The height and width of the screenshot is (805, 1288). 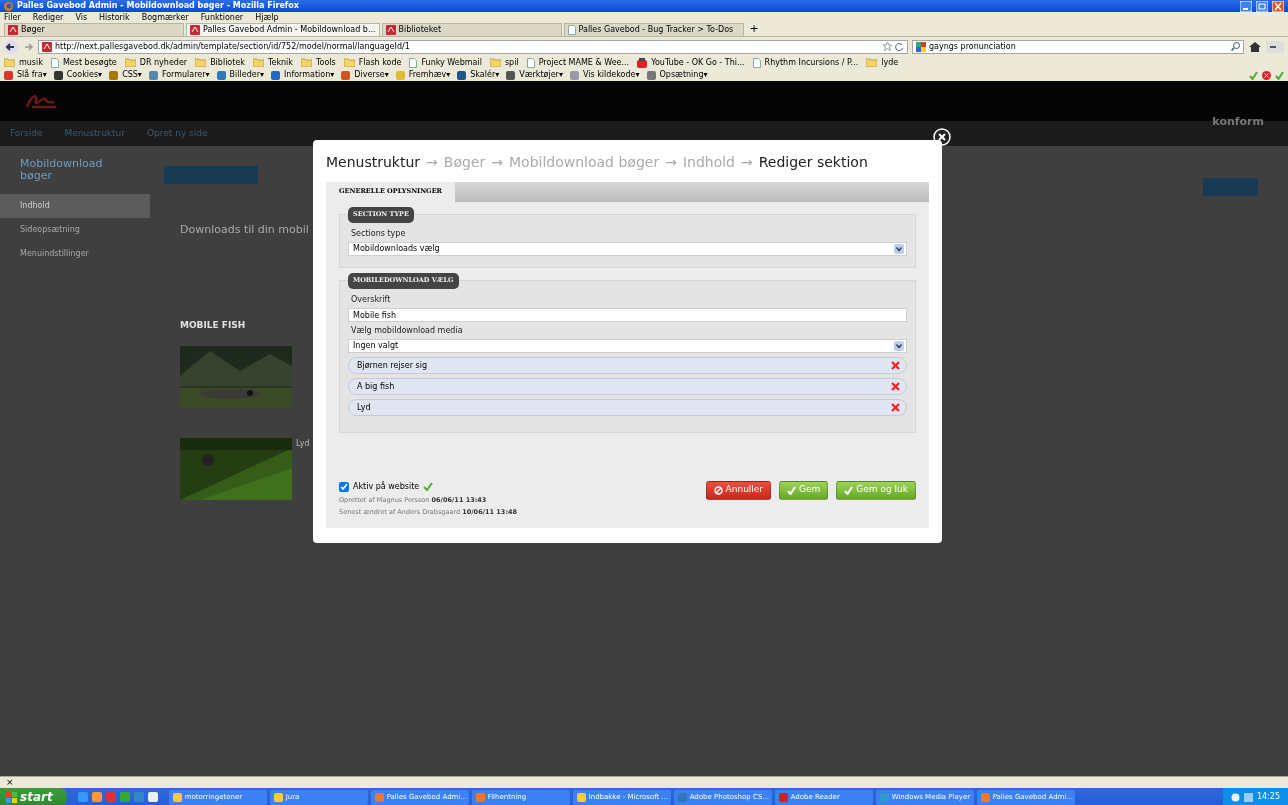 I want to click on browser-tab: Palles Gavebod - Bug Tracker > To-Dos, so click(x=653, y=29).